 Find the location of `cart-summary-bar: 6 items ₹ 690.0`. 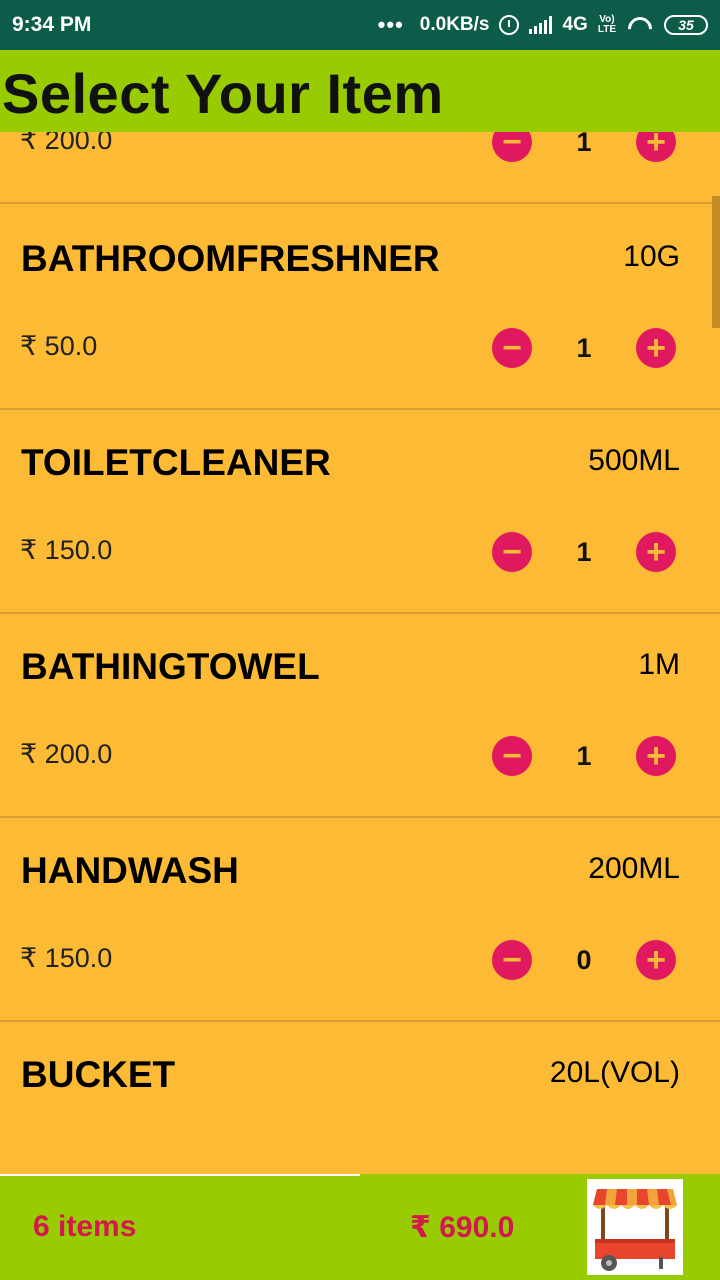

cart-summary-bar: 6 items ₹ 690.0 is located at coordinates (360, 1227).